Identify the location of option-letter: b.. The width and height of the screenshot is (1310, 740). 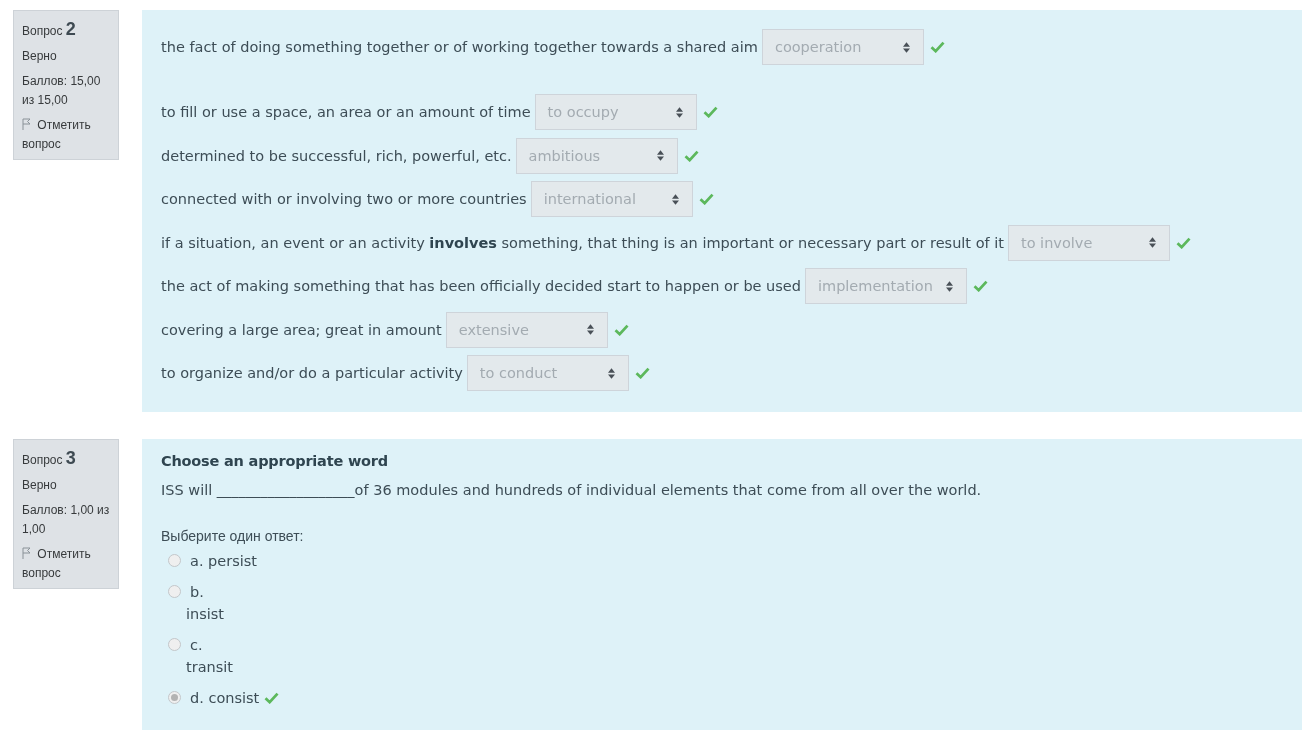
(197, 592).